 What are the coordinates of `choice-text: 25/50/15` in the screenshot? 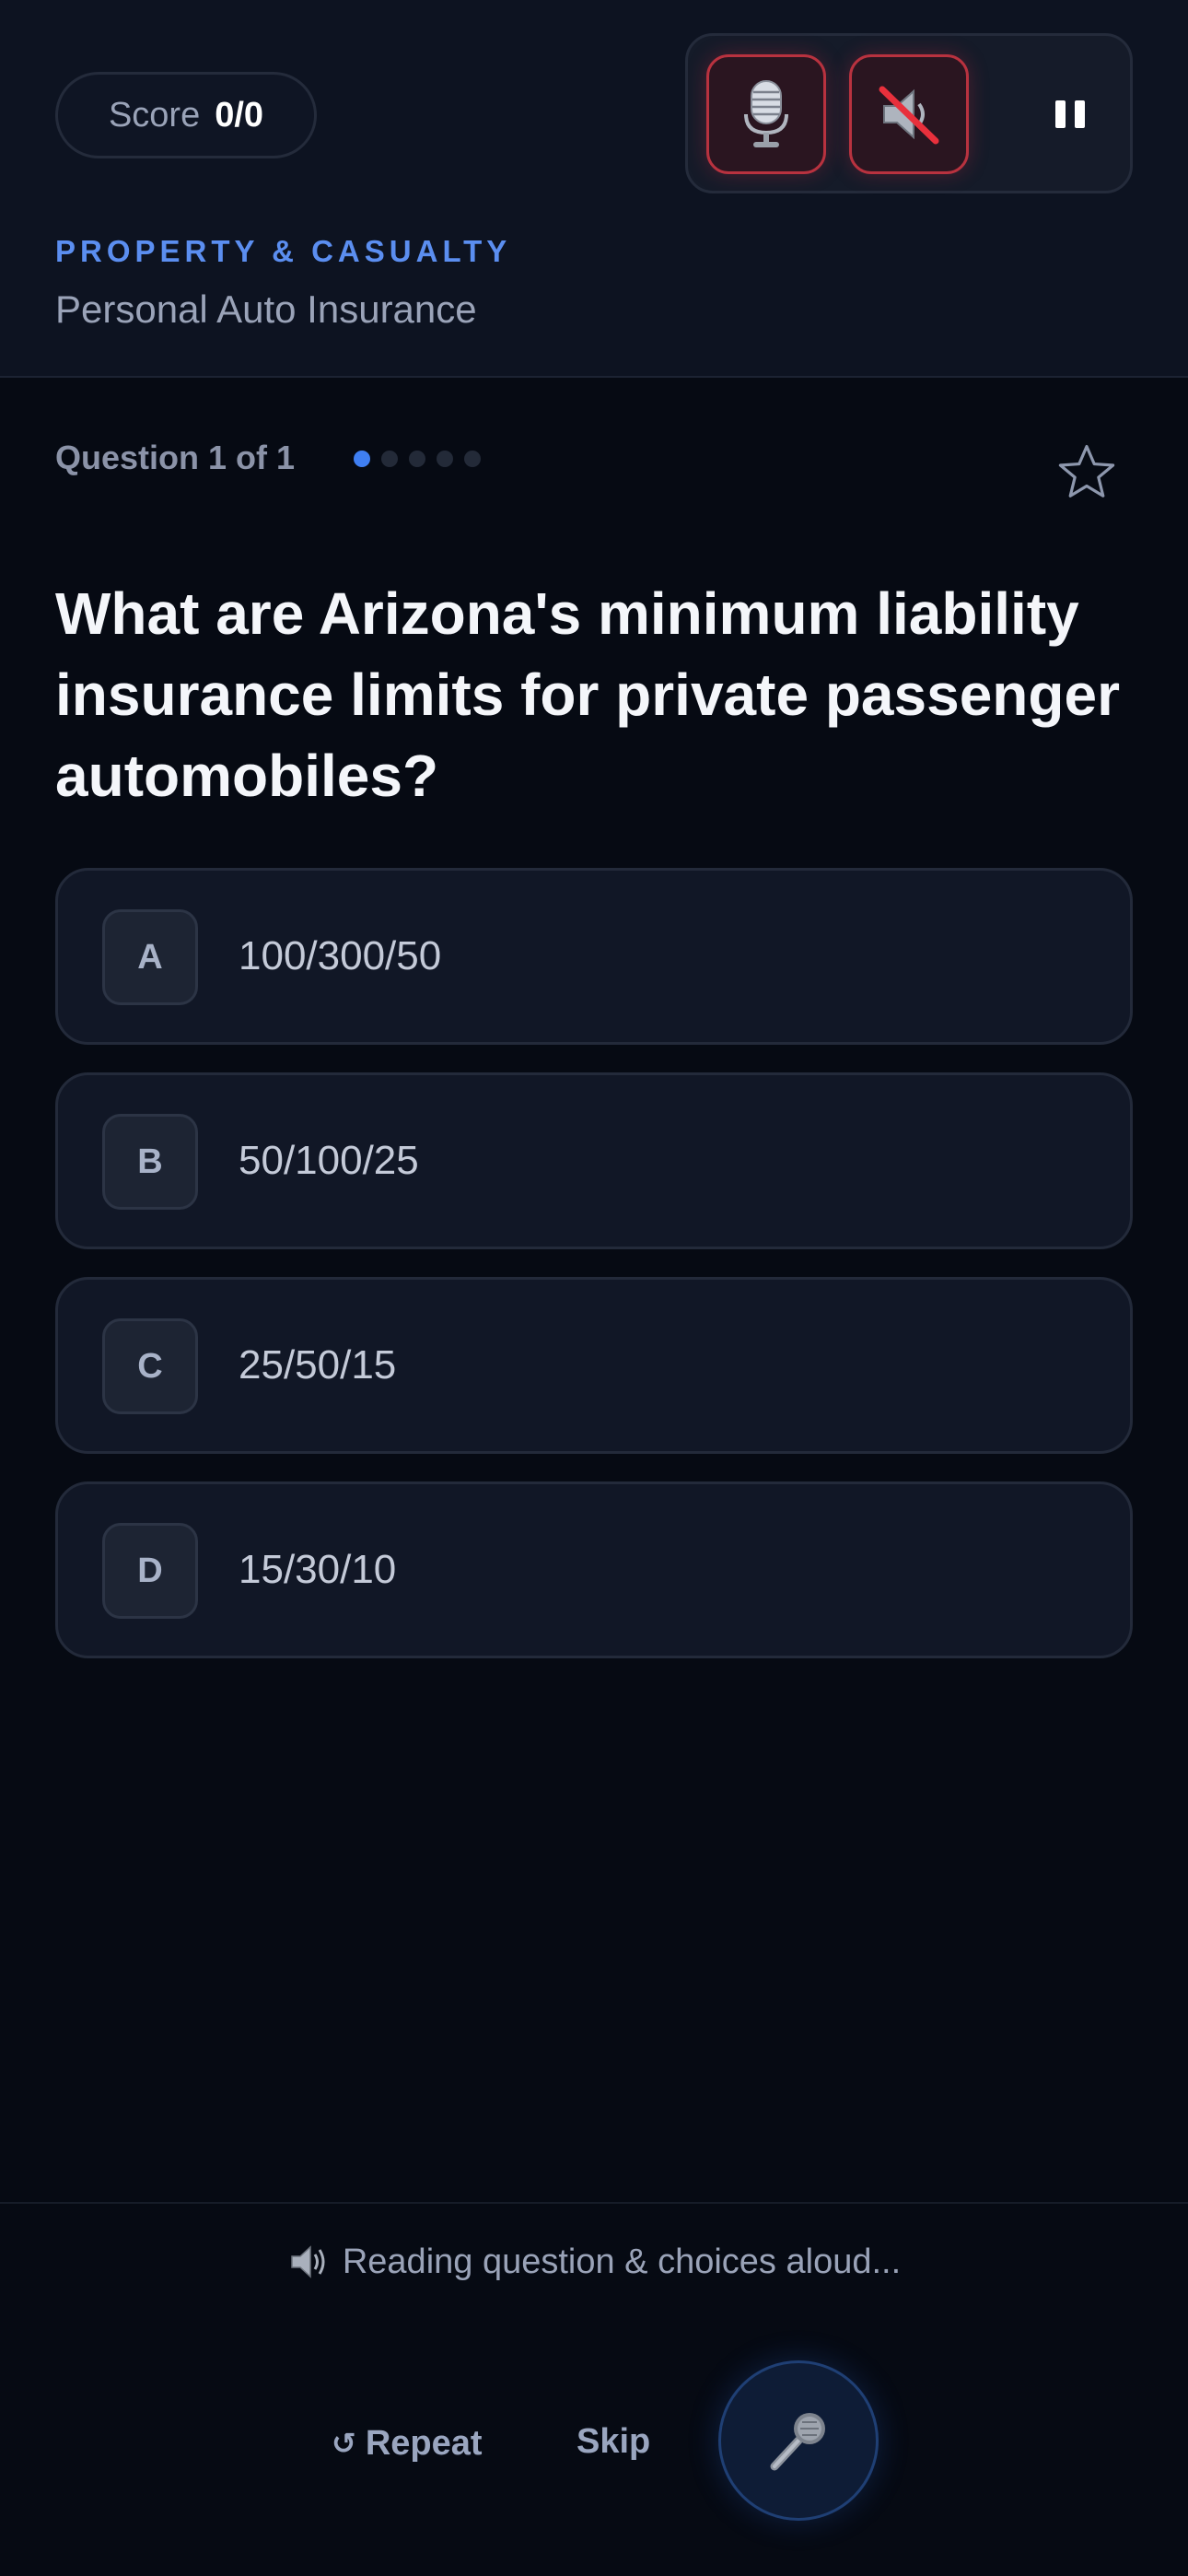 It's located at (318, 1365).